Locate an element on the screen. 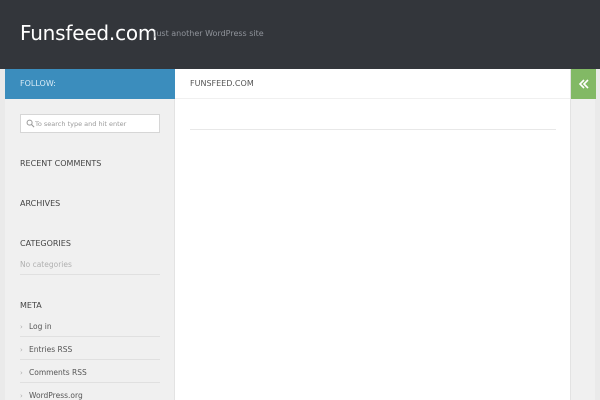  breadcrumb-label: FUNSFEED.COM is located at coordinates (222, 83).